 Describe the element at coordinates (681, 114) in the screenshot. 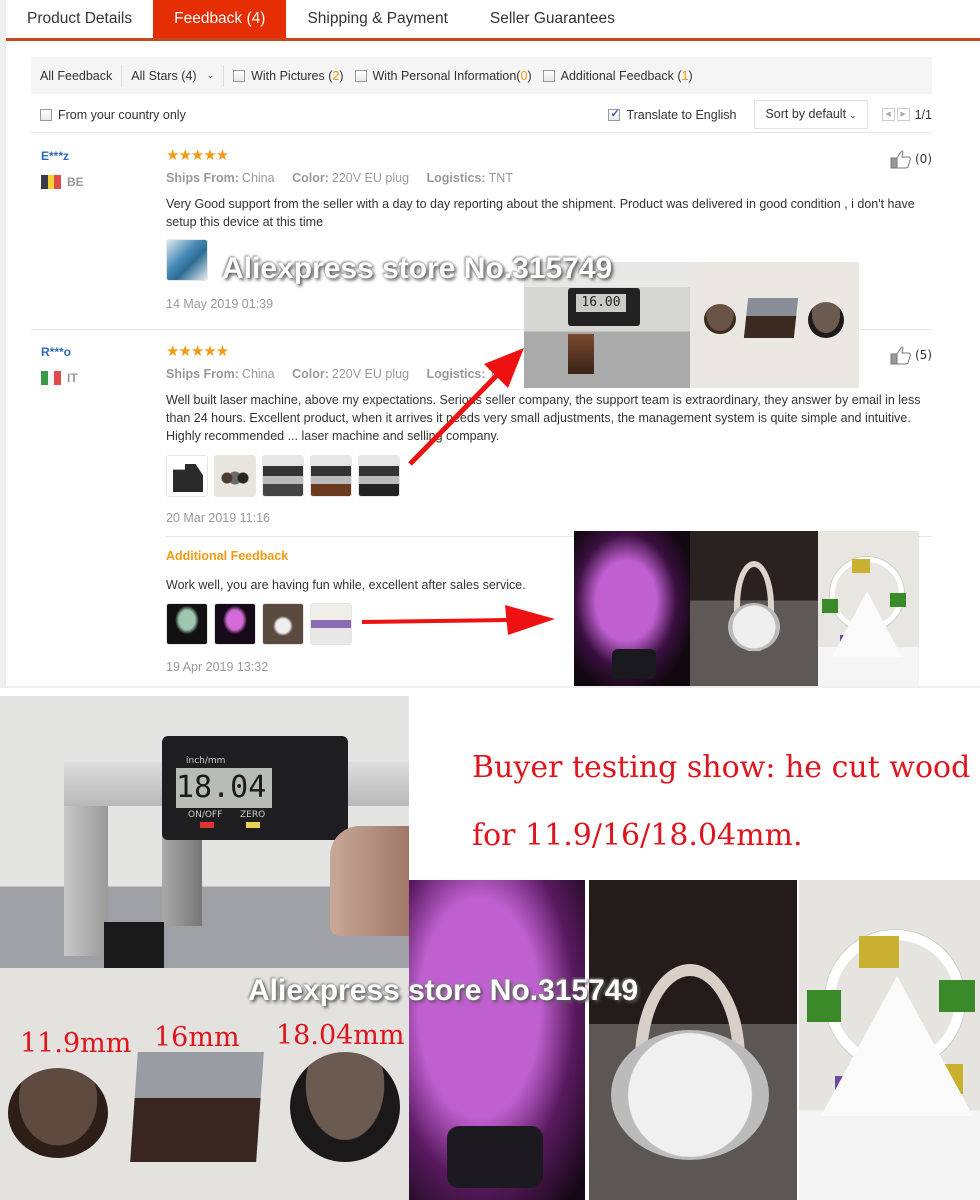

I see `translate-label: Translate to English` at that location.